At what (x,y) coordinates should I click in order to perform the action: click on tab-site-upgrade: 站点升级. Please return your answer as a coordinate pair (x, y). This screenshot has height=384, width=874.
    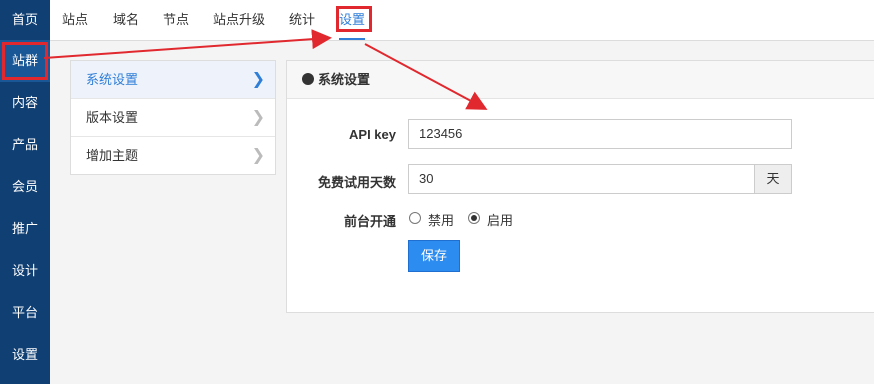
    Looking at the image, I should click on (239, 20).